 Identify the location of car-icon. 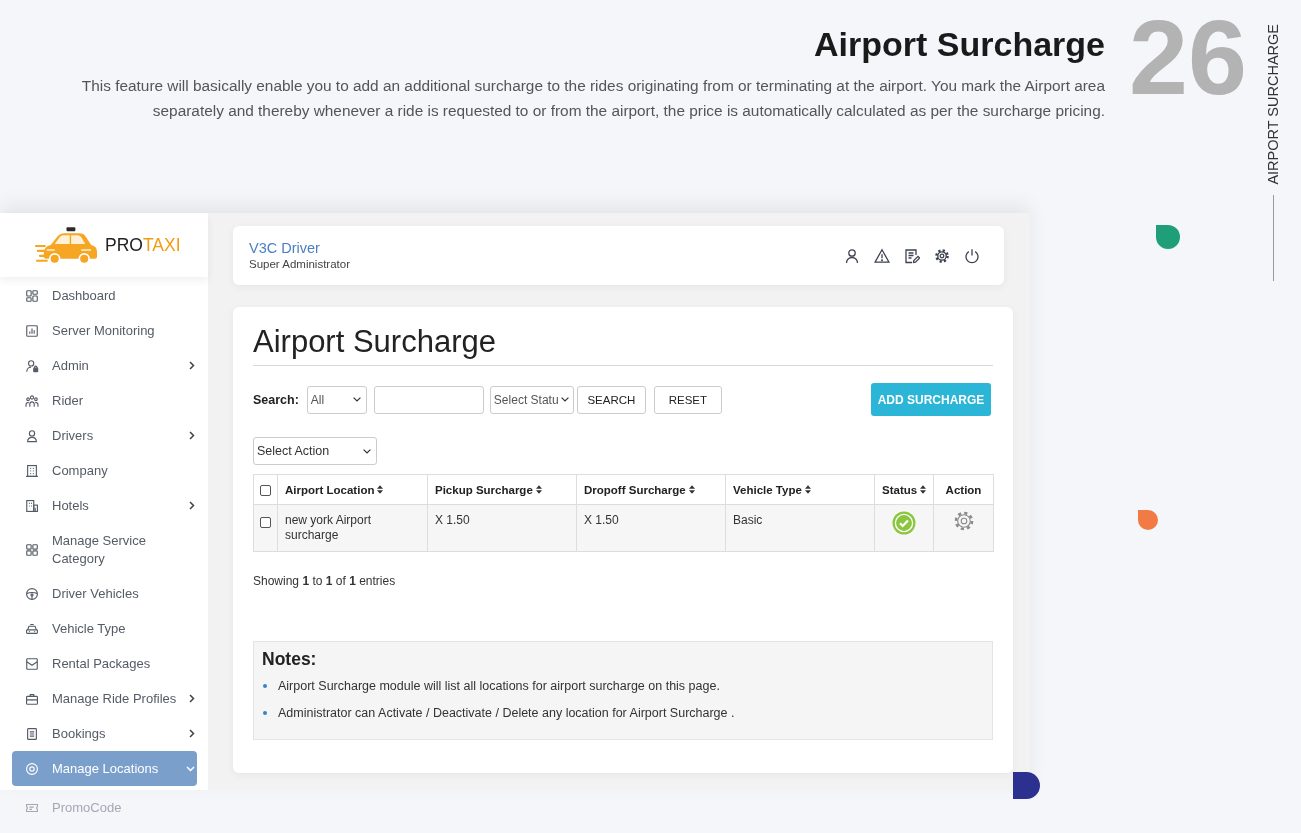
(32, 628).